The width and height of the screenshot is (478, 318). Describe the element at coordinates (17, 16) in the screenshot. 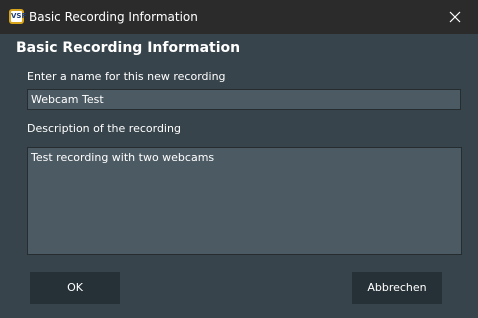

I see `app-icon: VSF` at that location.